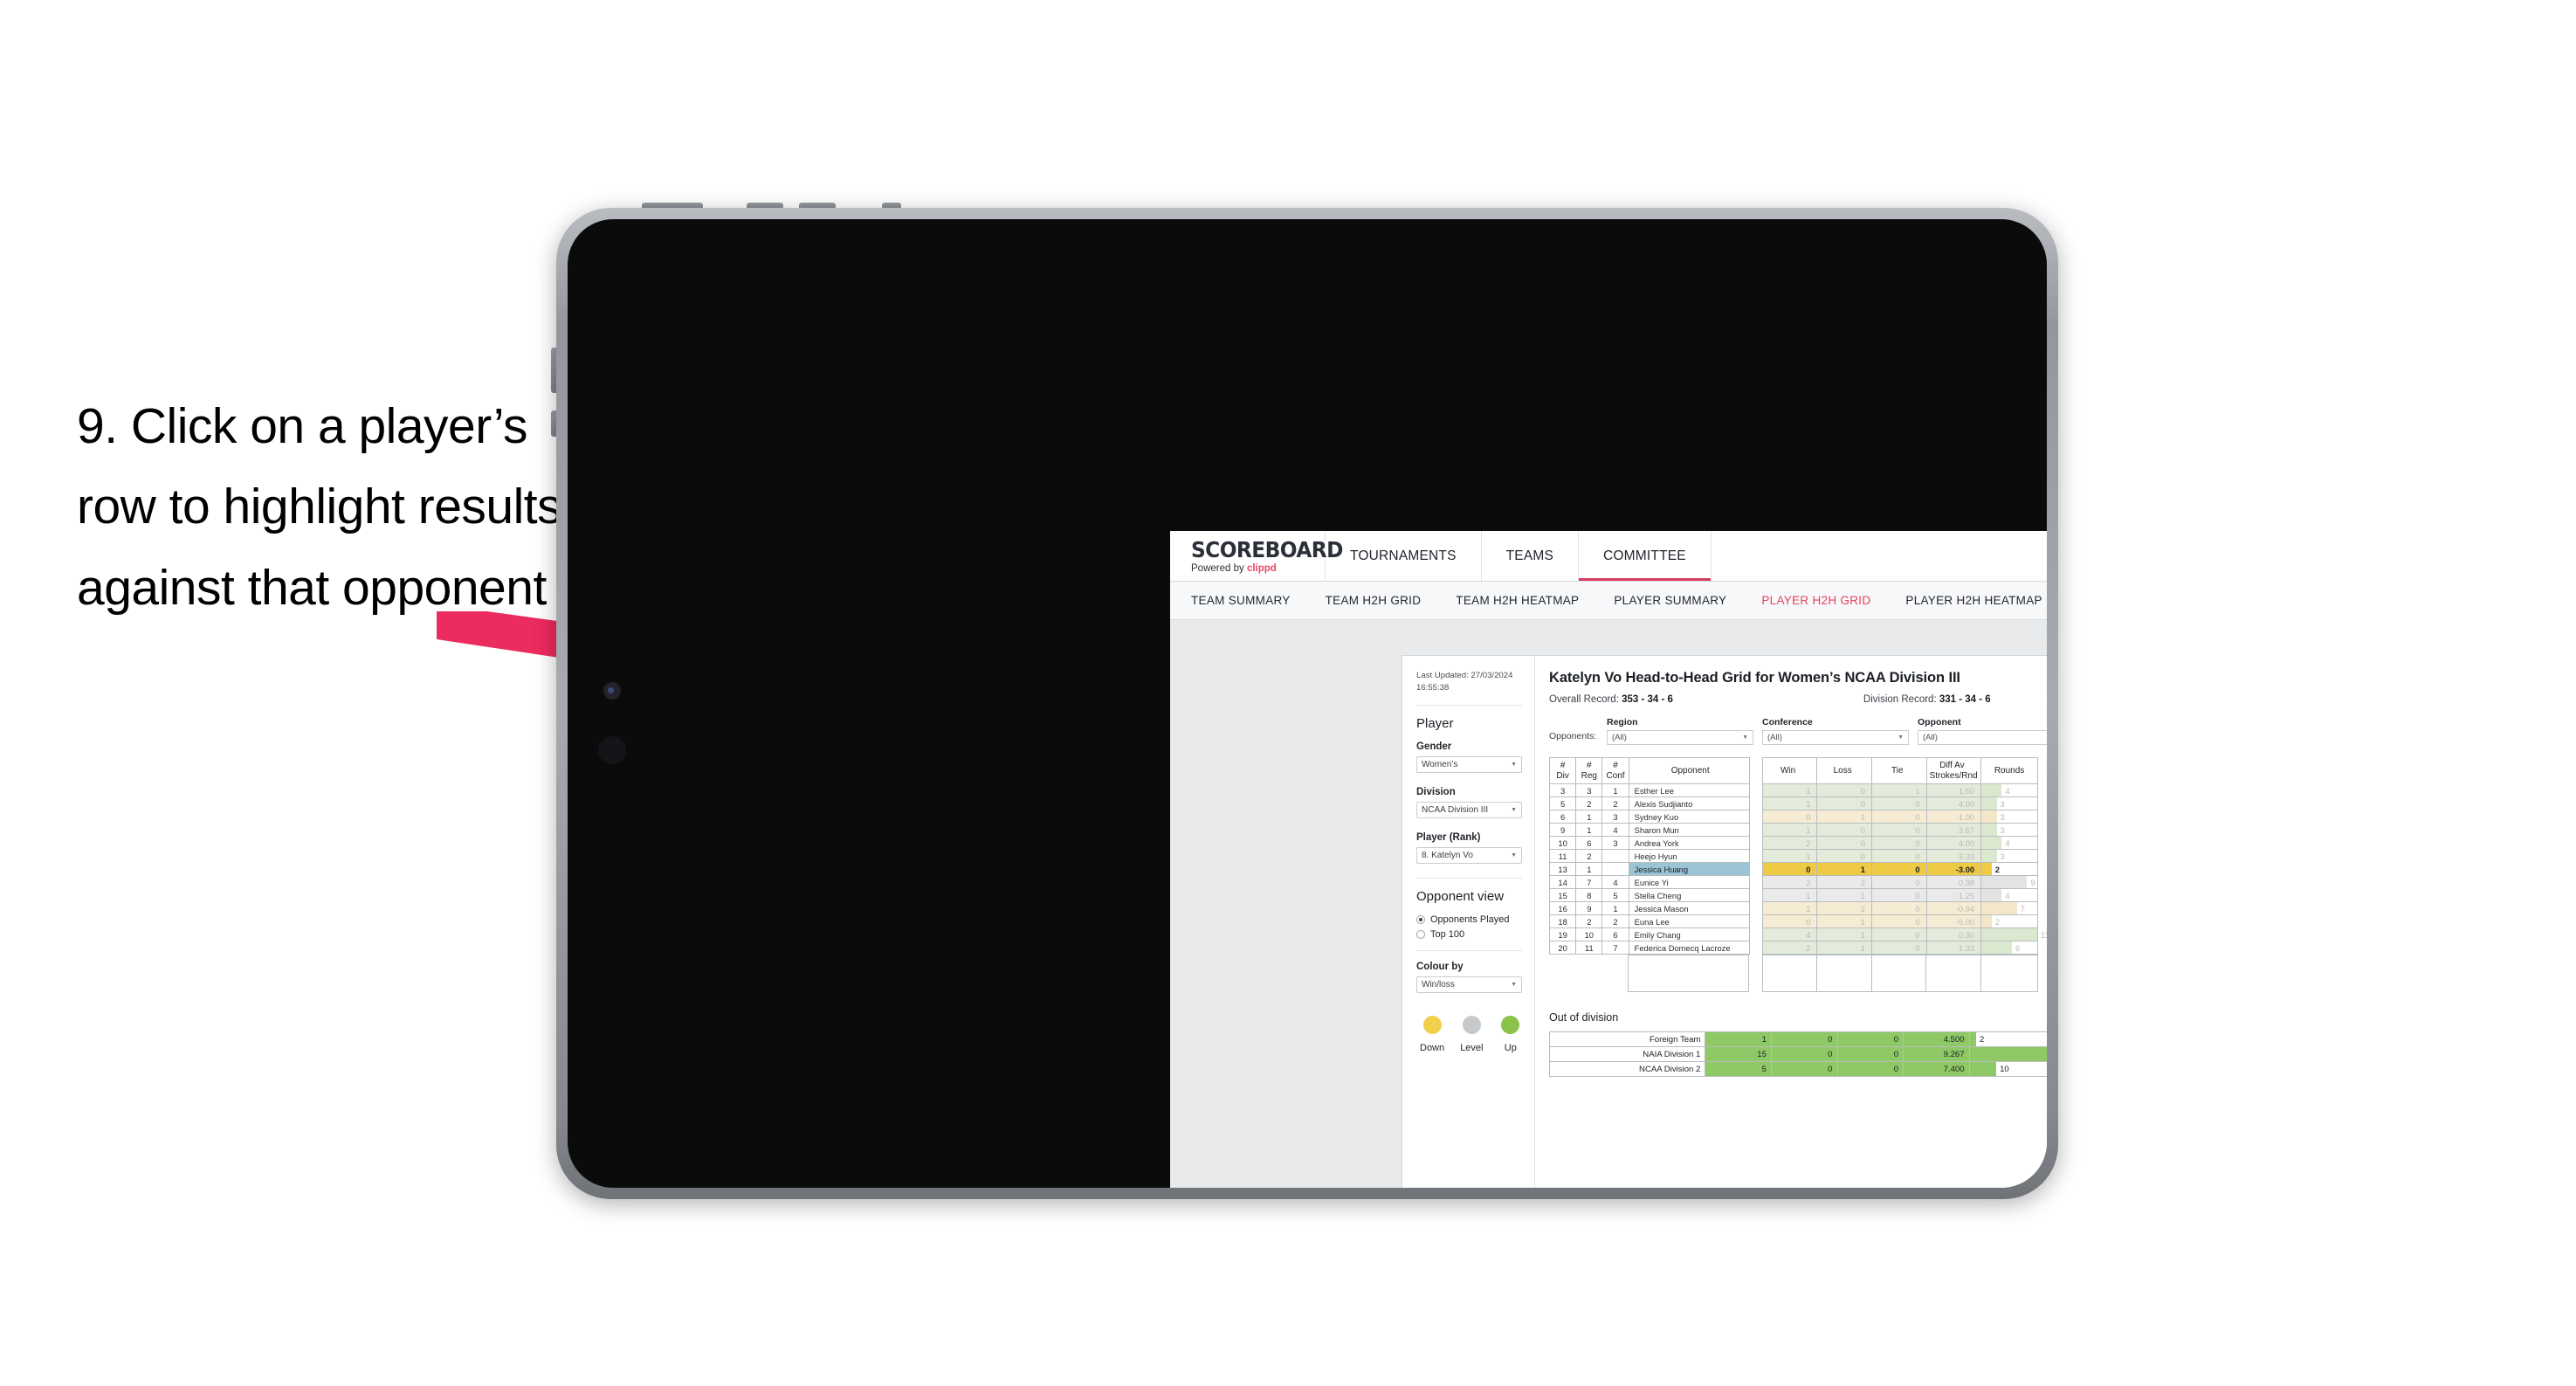 The width and height of the screenshot is (2576, 1386). I want to click on player-section-heading: Player, so click(1435, 723).